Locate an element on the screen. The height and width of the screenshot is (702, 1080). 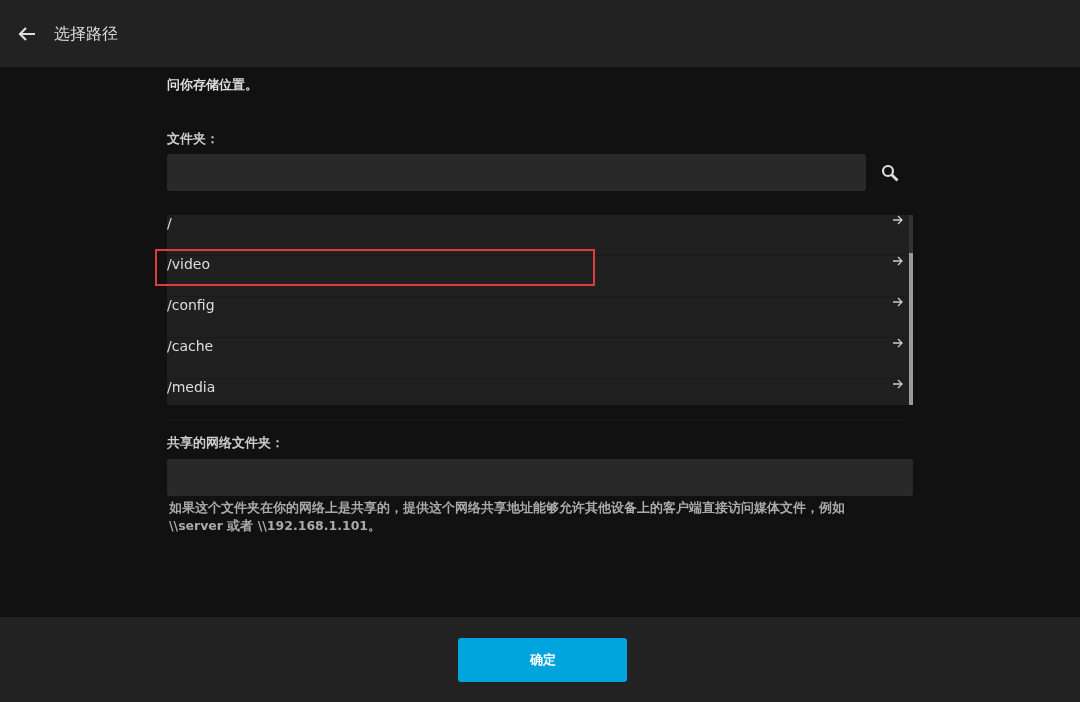
directory-item: /video is located at coordinates (537, 276).